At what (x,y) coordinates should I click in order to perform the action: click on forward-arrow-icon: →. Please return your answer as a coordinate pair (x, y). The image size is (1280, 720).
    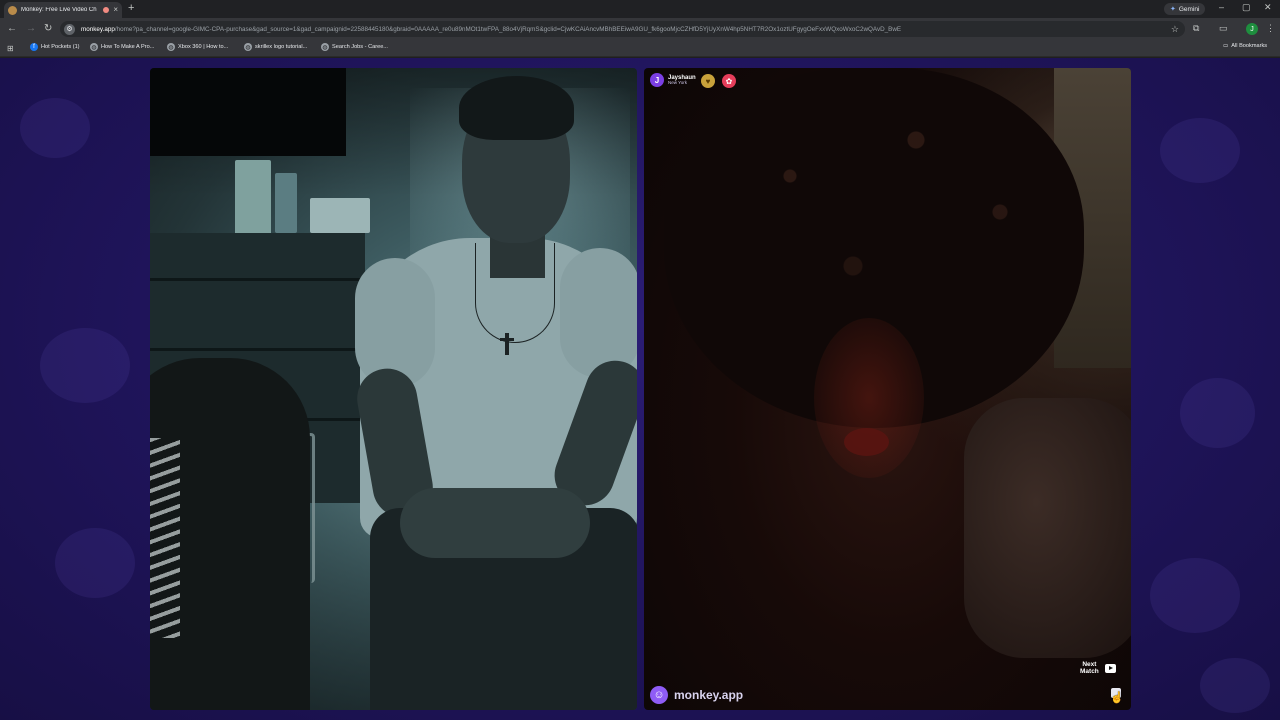
    Looking at the image, I should click on (31, 29).